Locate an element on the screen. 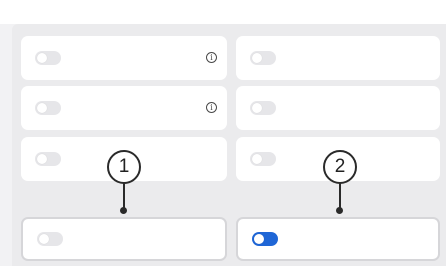 The height and width of the screenshot is (266, 446). callout-marker-1: 1 is located at coordinates (124, 167).